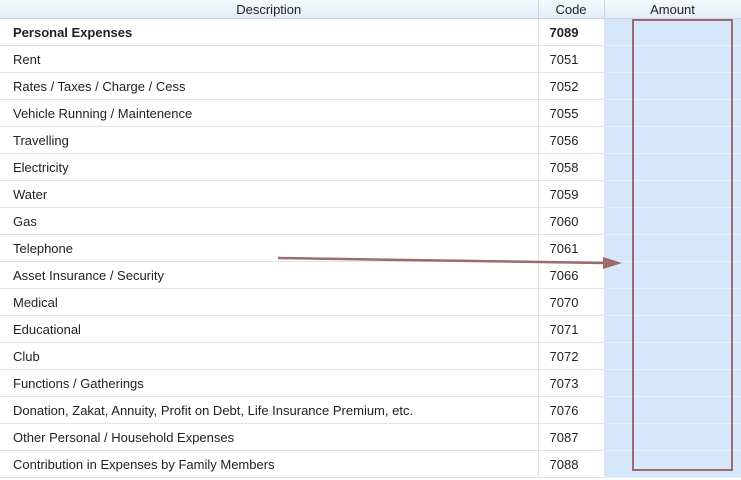 This screenshot has width=741, height=480. What do you see at coordinates (269, 356) in the screenshot?
I see `row-description: Club` at bounding box center [269, 356].